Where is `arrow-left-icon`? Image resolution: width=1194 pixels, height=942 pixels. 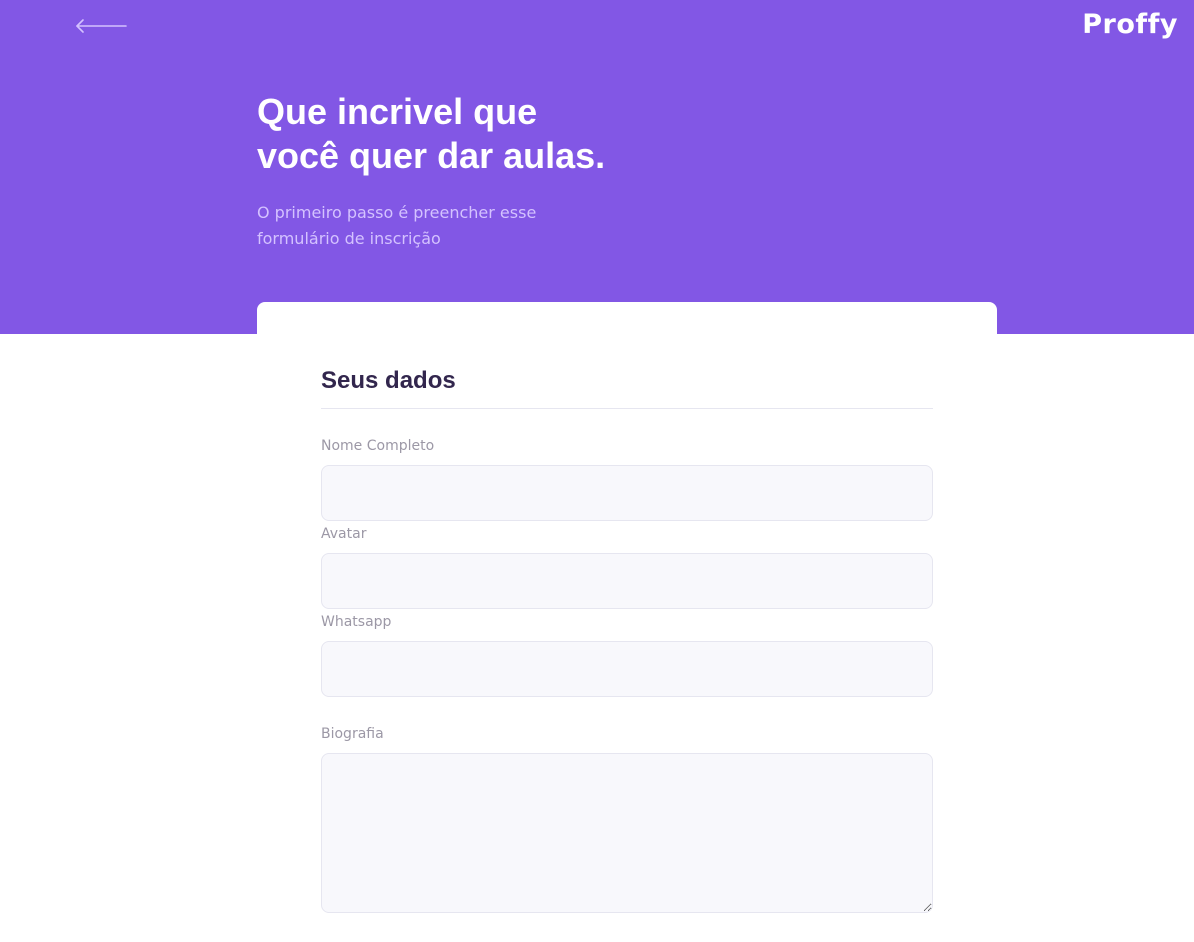
arrow-left-icon is located at coordinates (101, 26).